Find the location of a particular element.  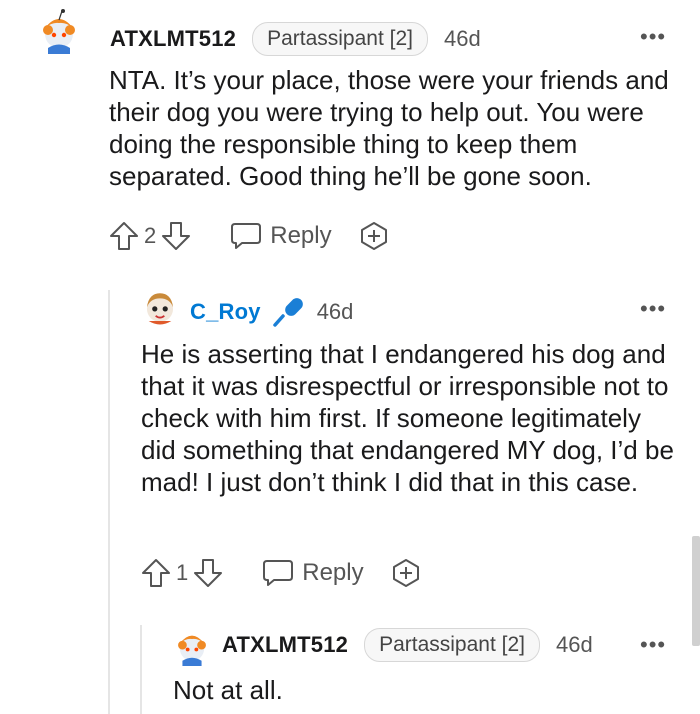

username: C_Roy is located at coordinates (225, 312).